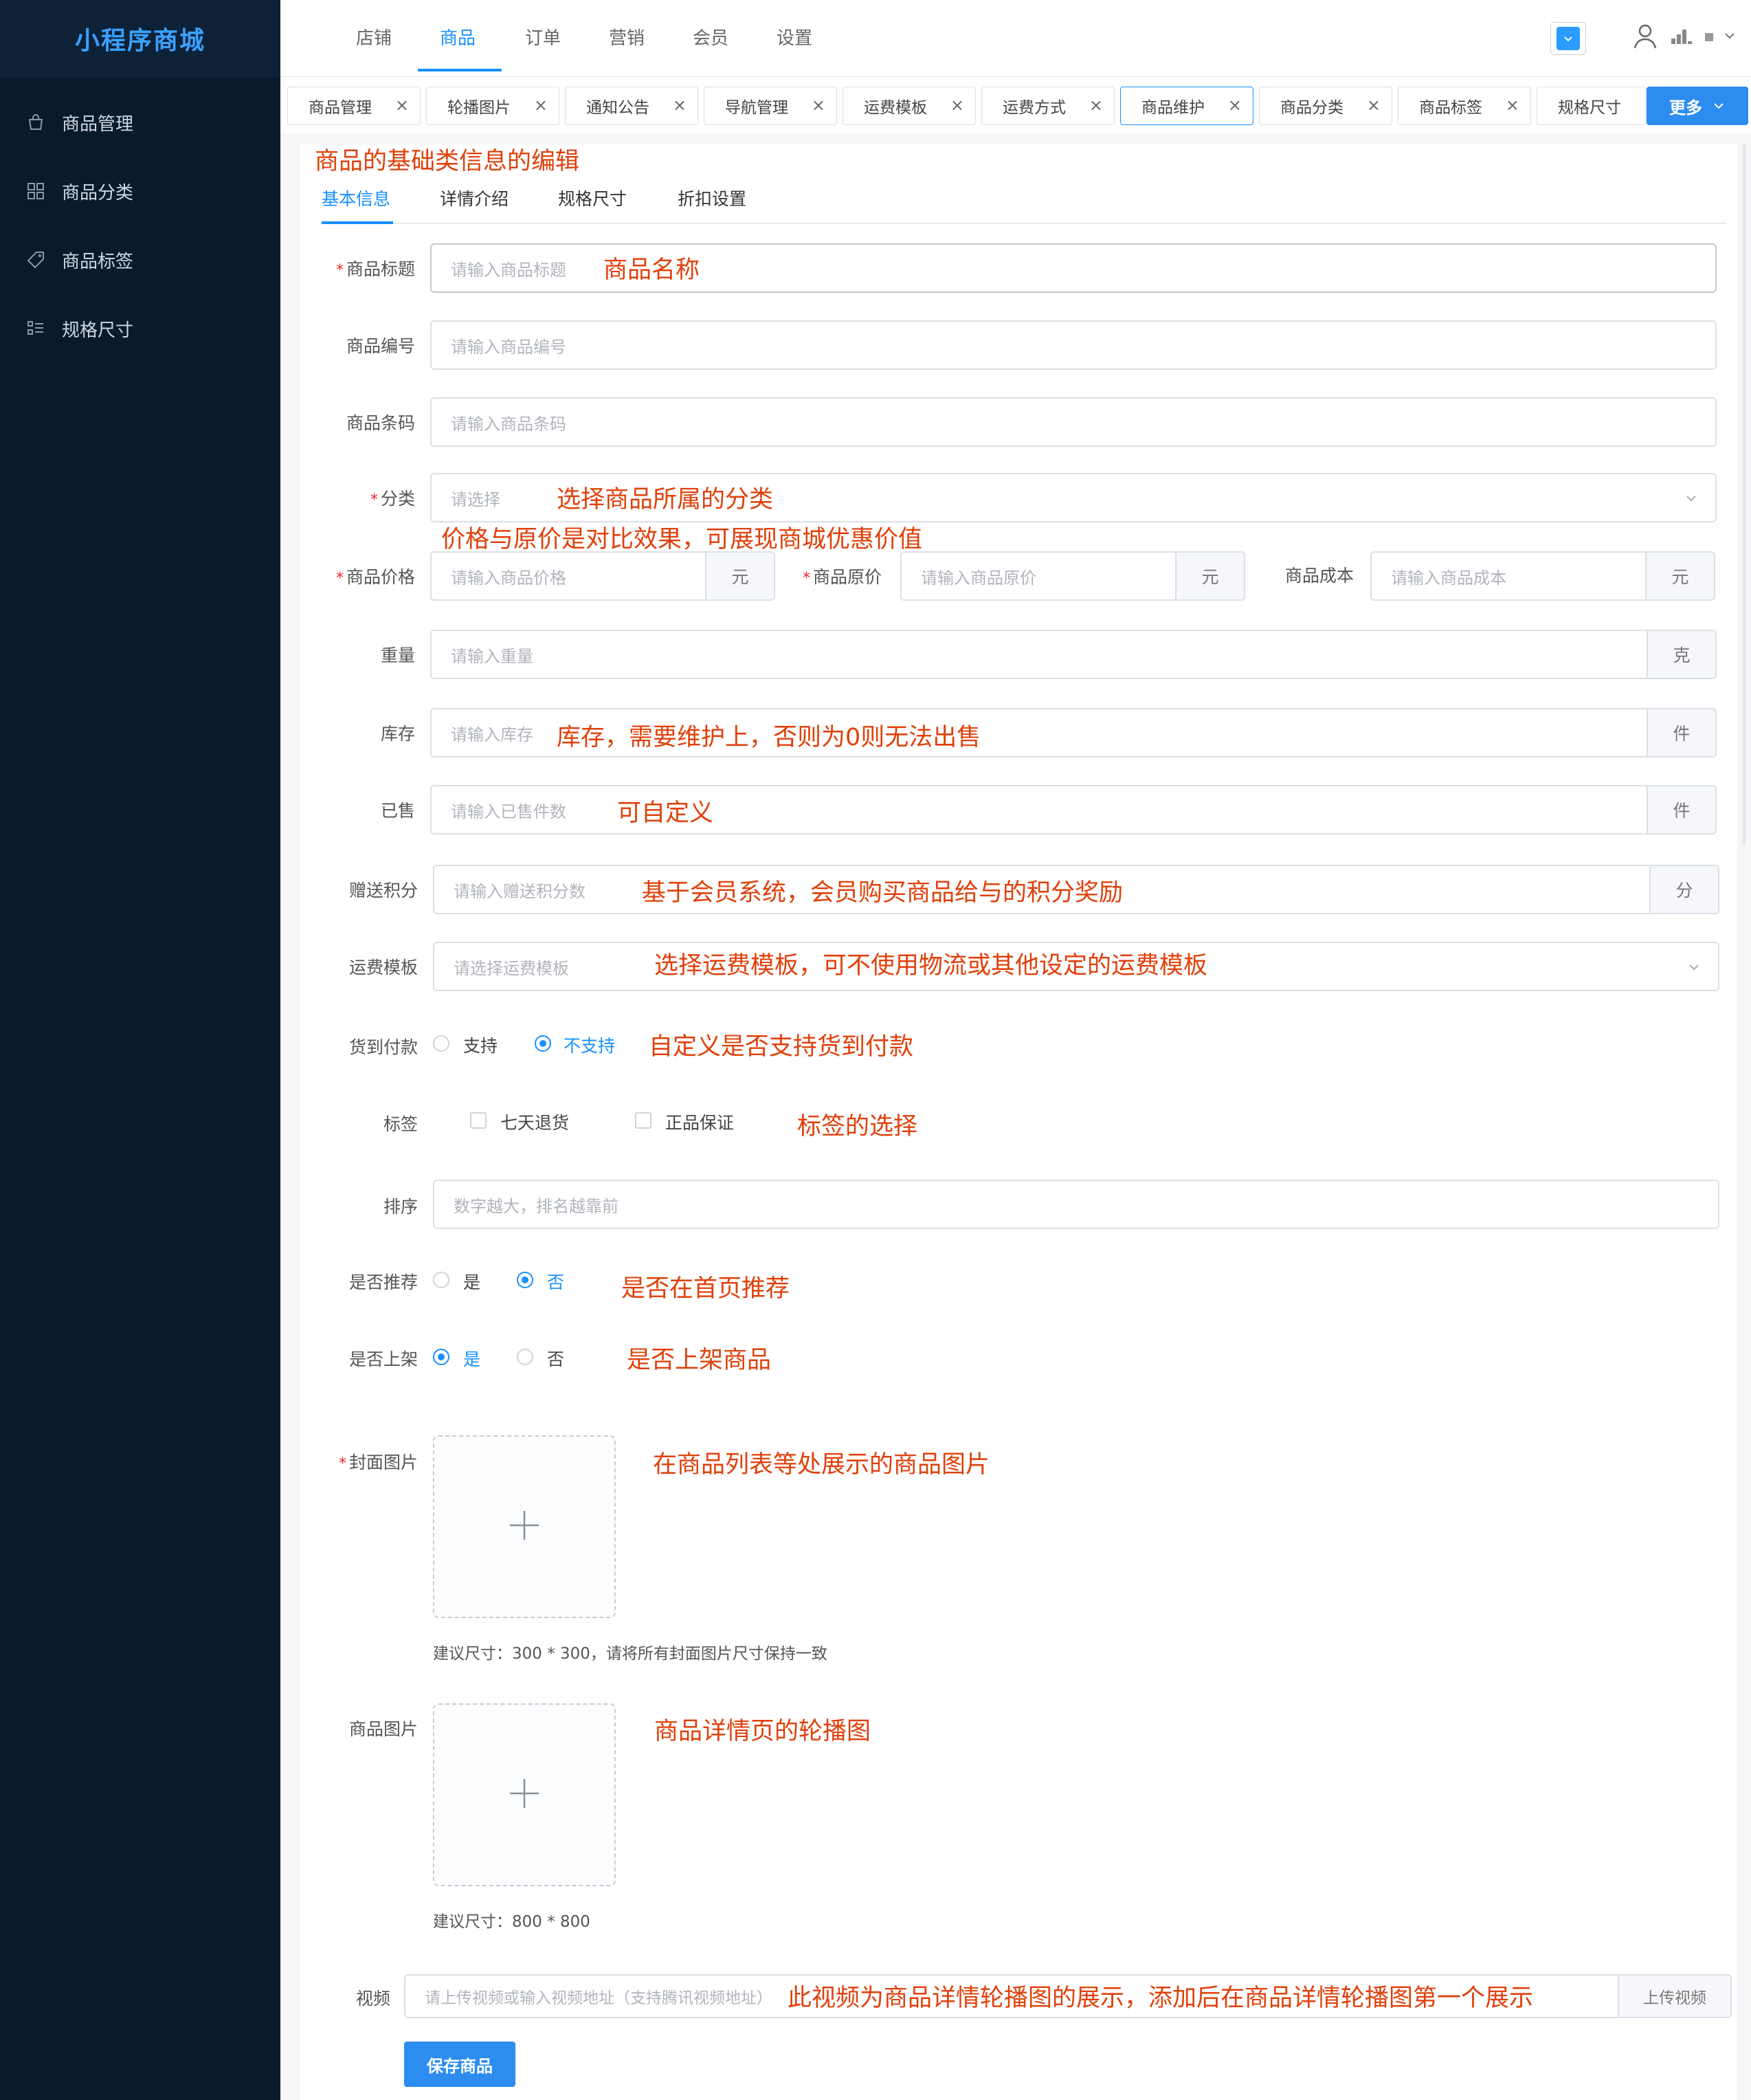  Describe the element at coordinates (511, 968) in the screenshot. I see `shipping-placeholder: 请选择运费模板` at that location.